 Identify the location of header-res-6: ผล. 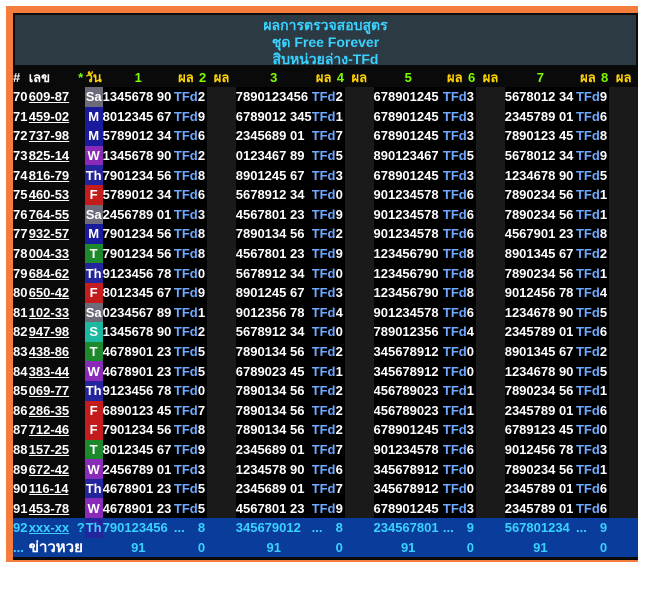
(490, 77).